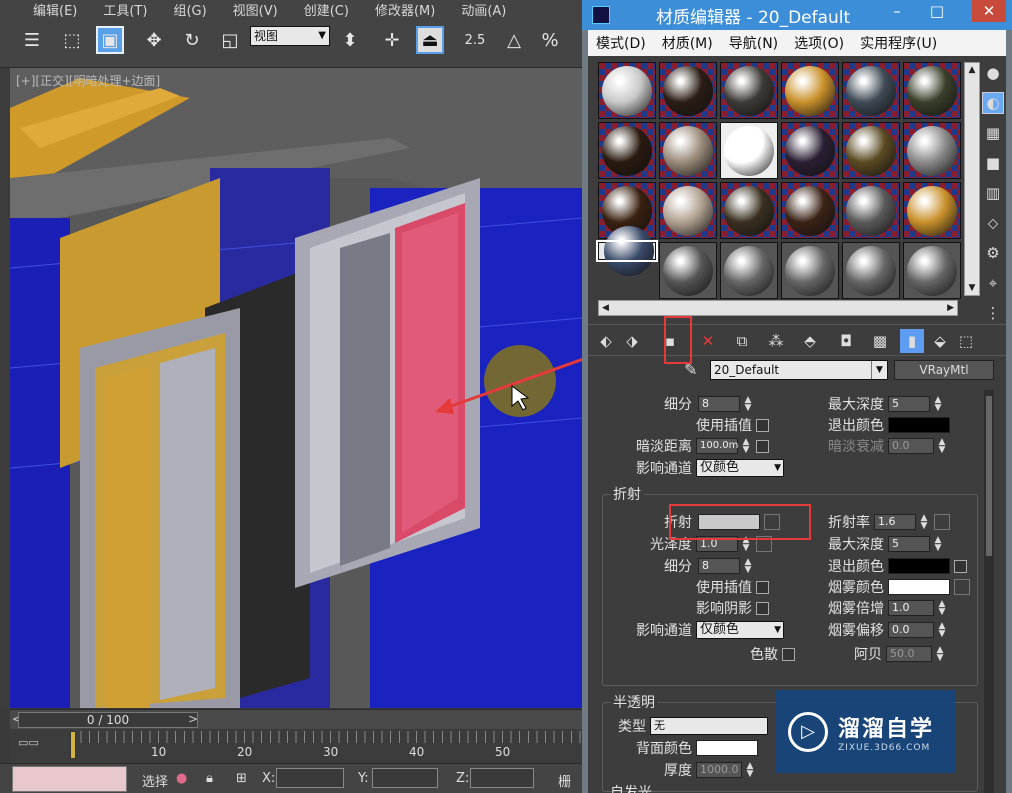  Describe the element at coordinates (911, 608) in the screenshot. I see `fog-multiplier-field: 1.0` at that location.